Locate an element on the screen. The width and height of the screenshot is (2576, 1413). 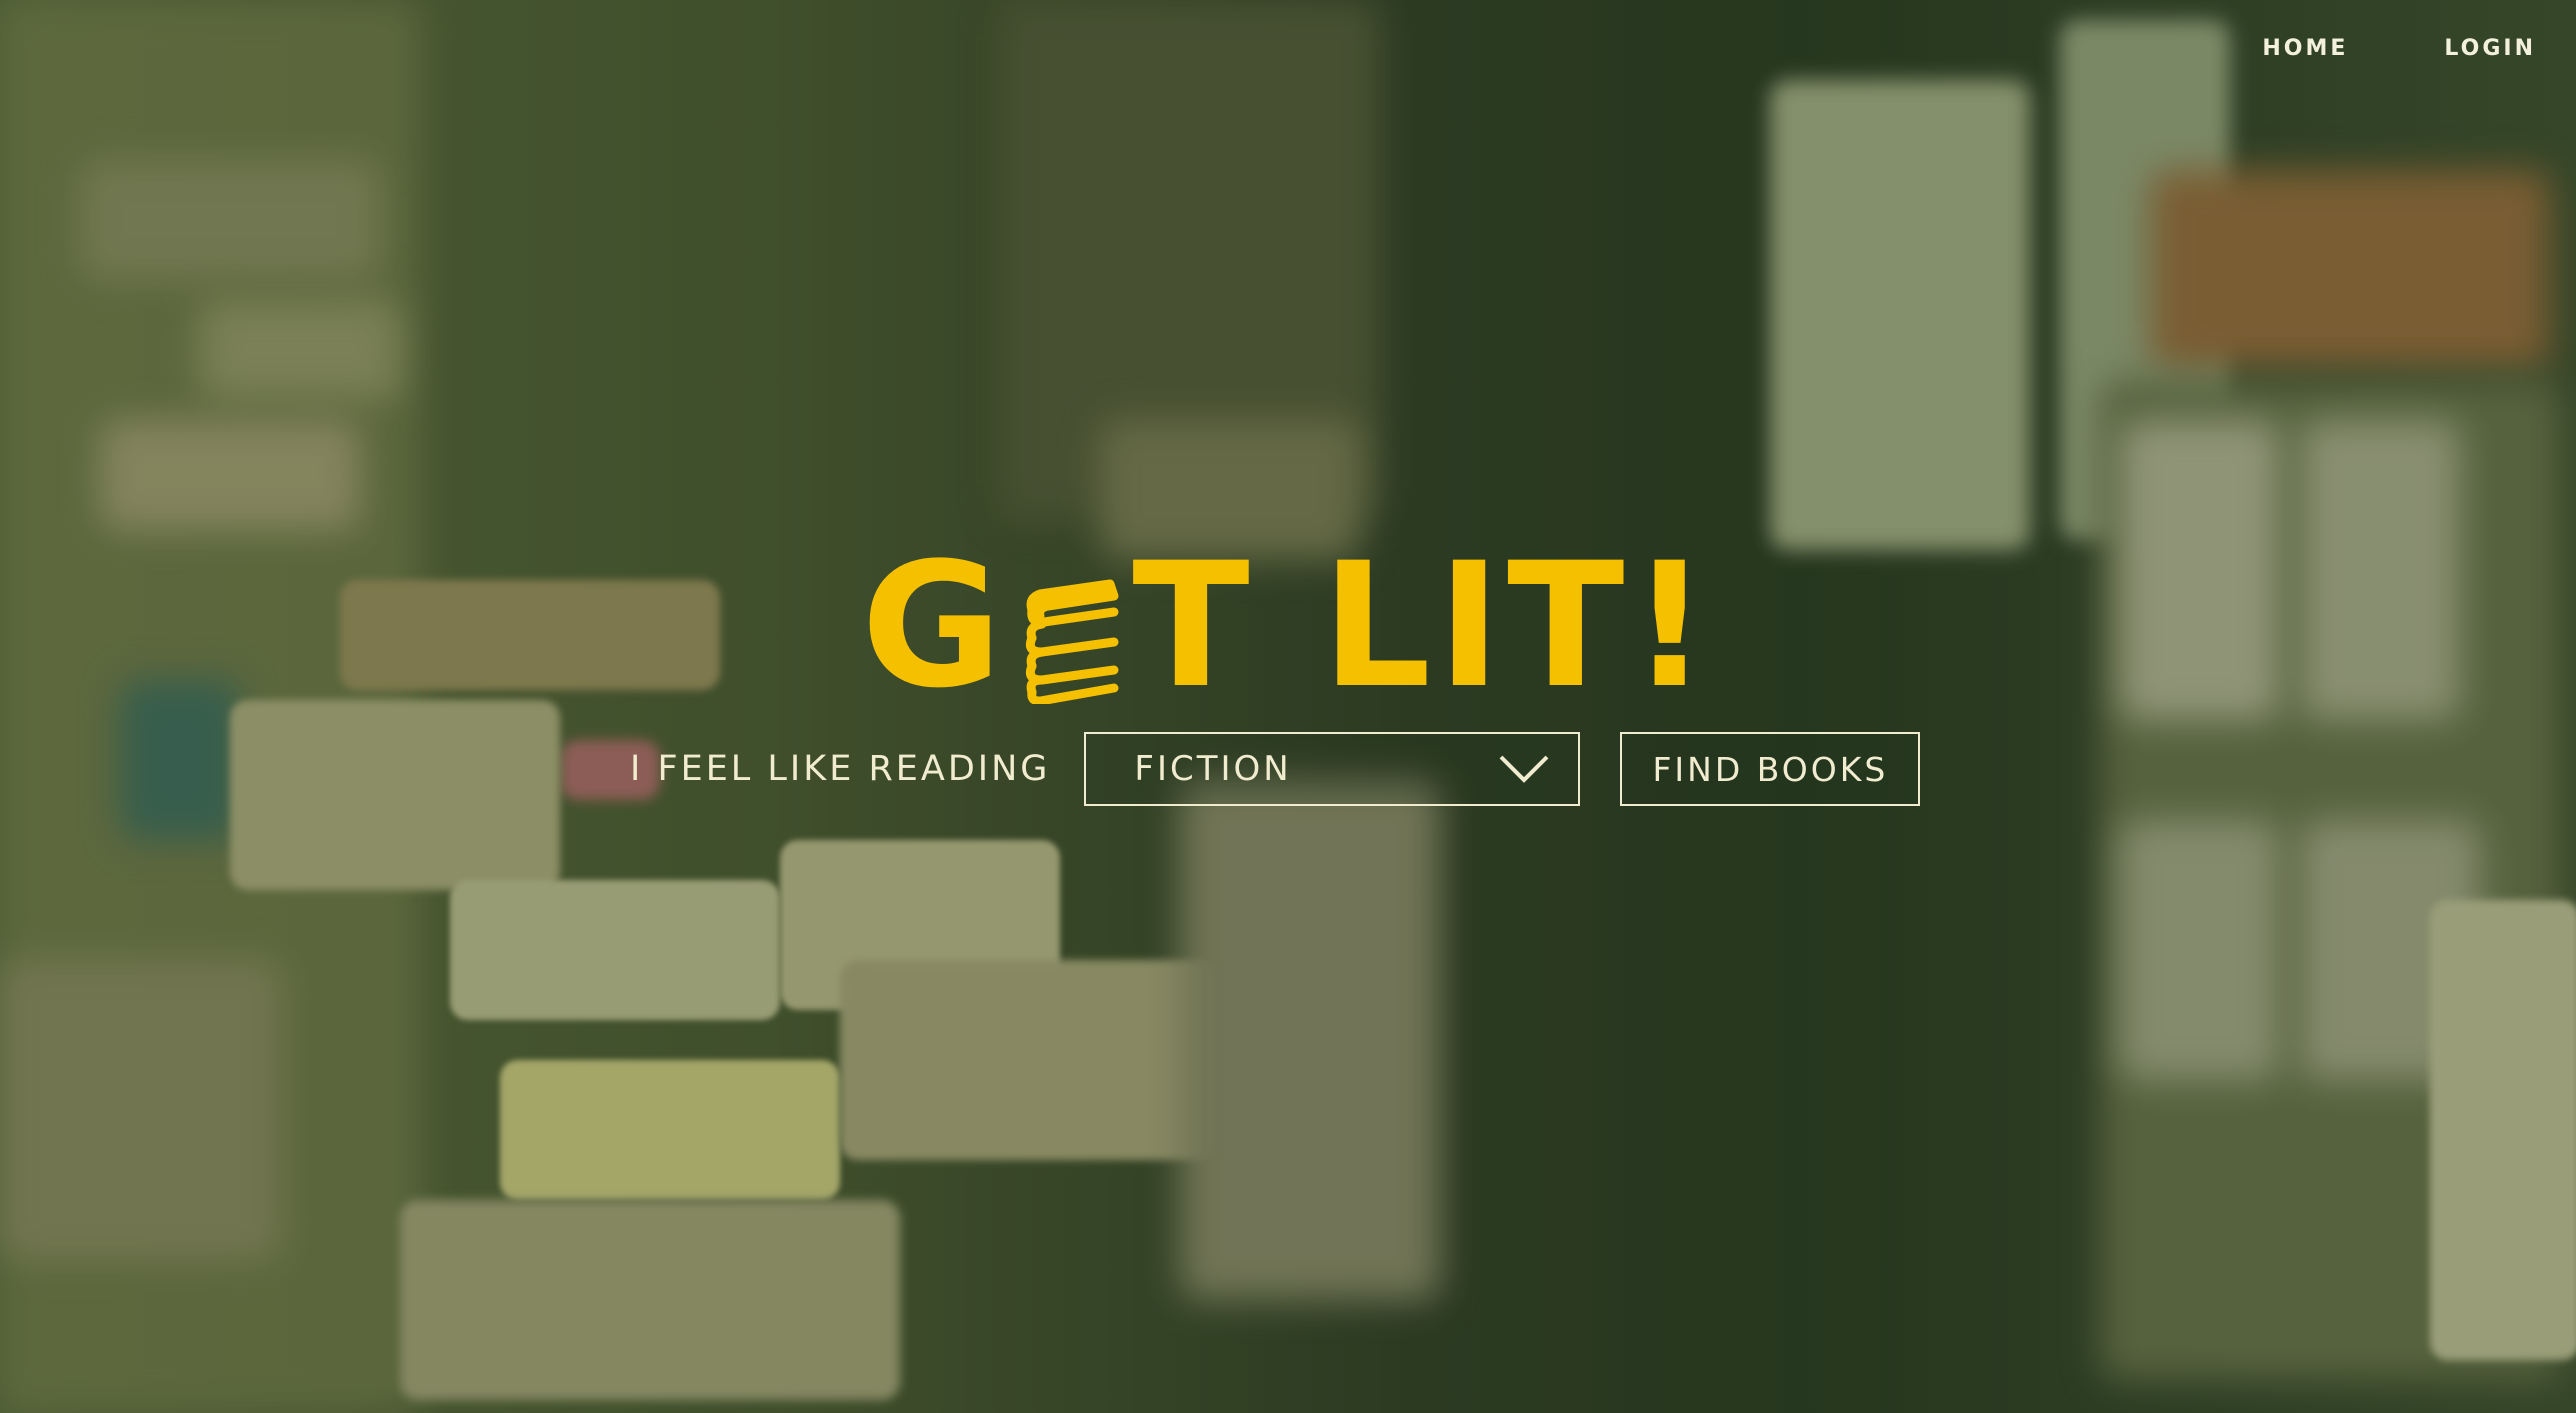
top-nav: HOME LOGIN is located at coordinates (2399, 48).